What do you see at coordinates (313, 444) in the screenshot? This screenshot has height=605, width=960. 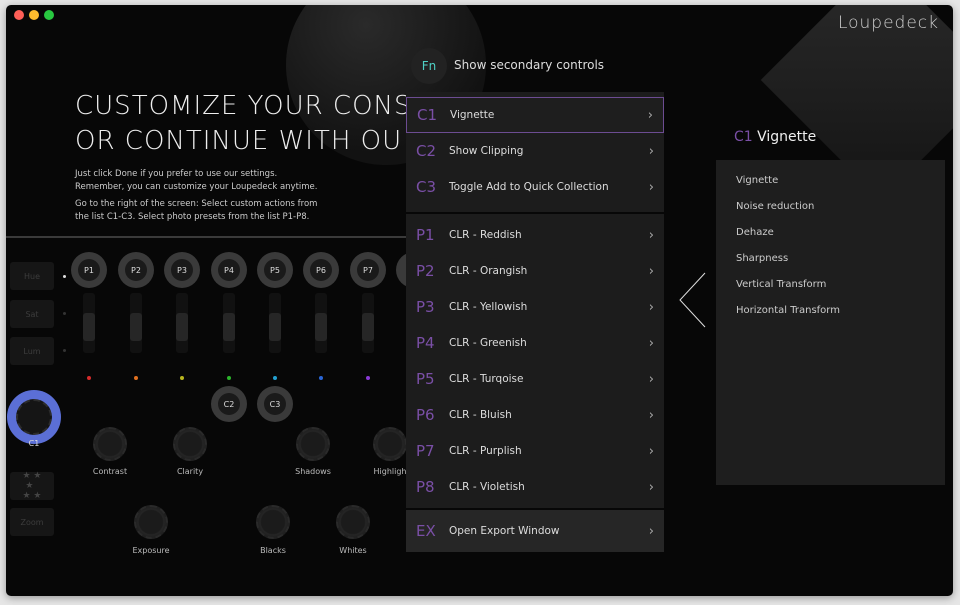 I see `dial-shadows` at bounding box center [313, 444].